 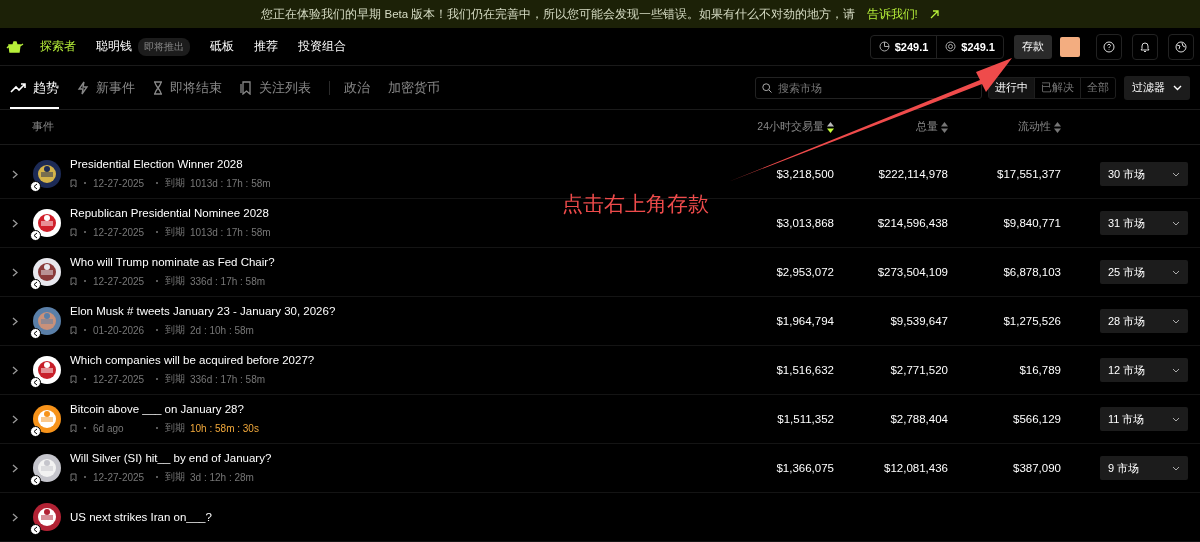 What do you see at coordinates (912, 272) in the screenshot?
I see `table-cell-text: $273,504,109` at bounding box center [912, 272].